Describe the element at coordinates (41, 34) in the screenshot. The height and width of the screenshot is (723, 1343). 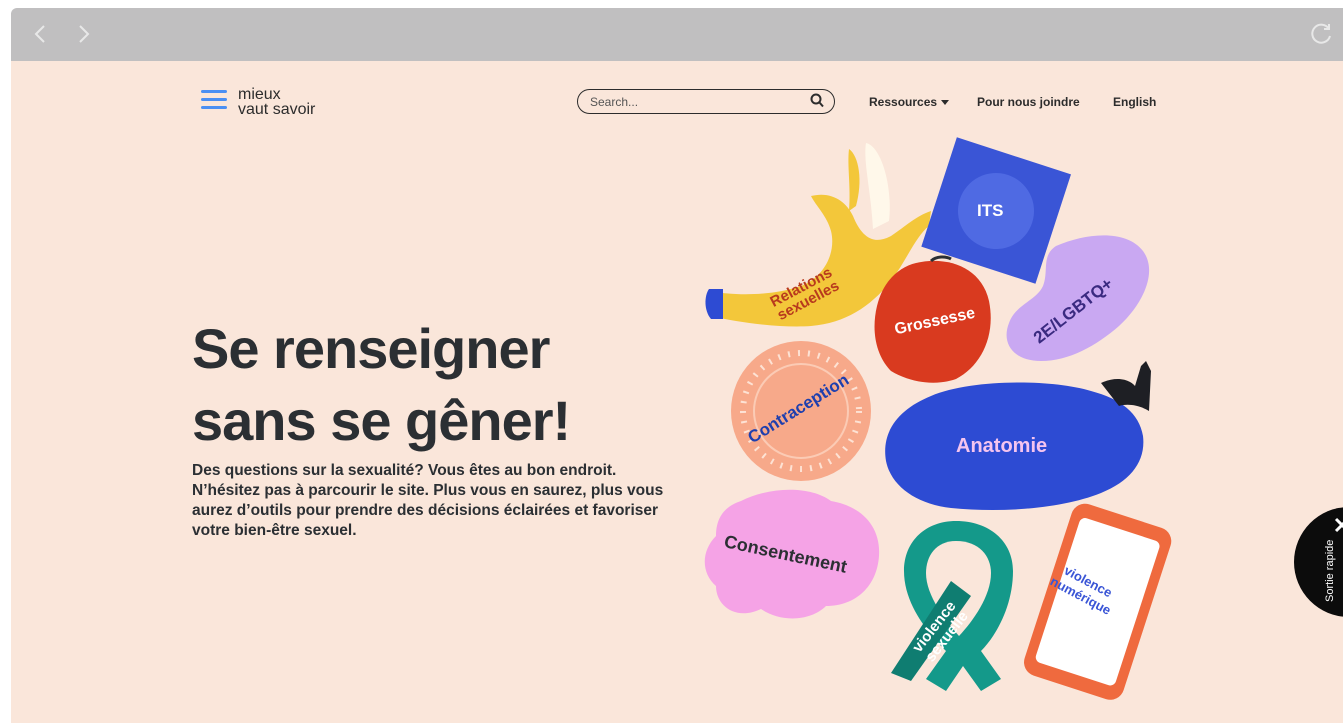
I see `back-arrow-icon` at that location.